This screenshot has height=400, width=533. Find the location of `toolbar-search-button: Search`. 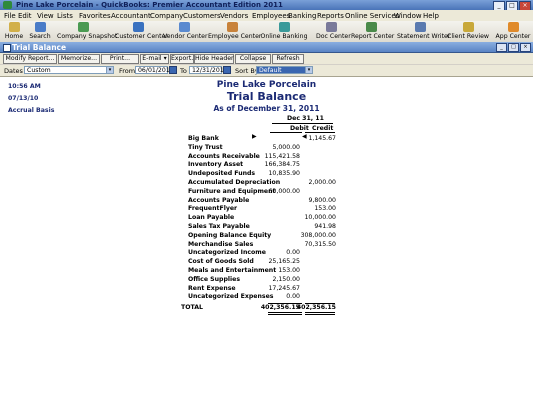

toolbar-search-button: Search is located at coordinates (40, 31).